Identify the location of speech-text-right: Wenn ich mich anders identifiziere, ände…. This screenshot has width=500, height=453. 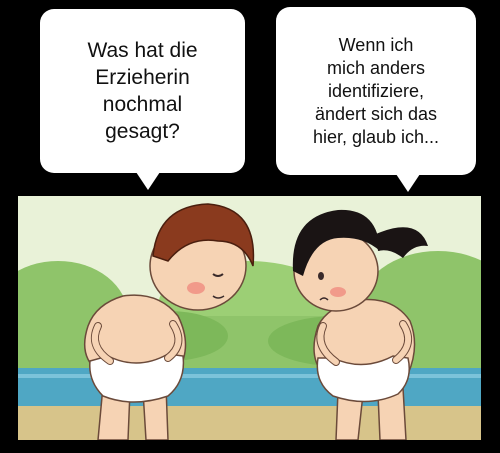
(376, 90).